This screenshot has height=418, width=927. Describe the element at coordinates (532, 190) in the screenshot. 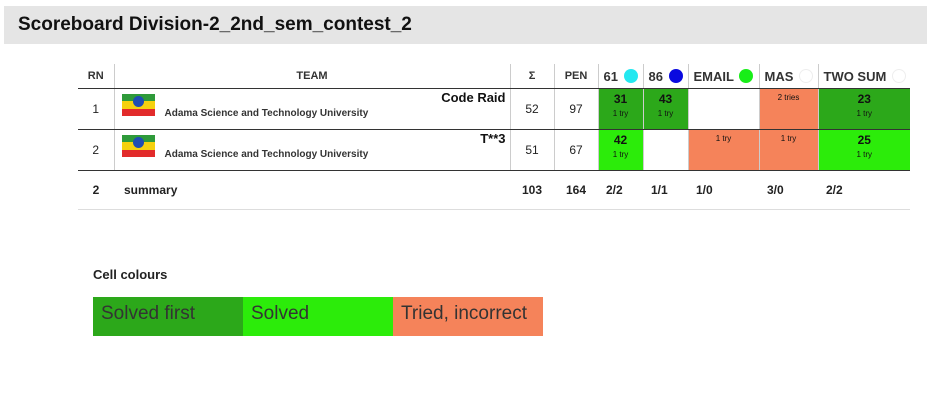

I see `summary-solved: 103` at that location.